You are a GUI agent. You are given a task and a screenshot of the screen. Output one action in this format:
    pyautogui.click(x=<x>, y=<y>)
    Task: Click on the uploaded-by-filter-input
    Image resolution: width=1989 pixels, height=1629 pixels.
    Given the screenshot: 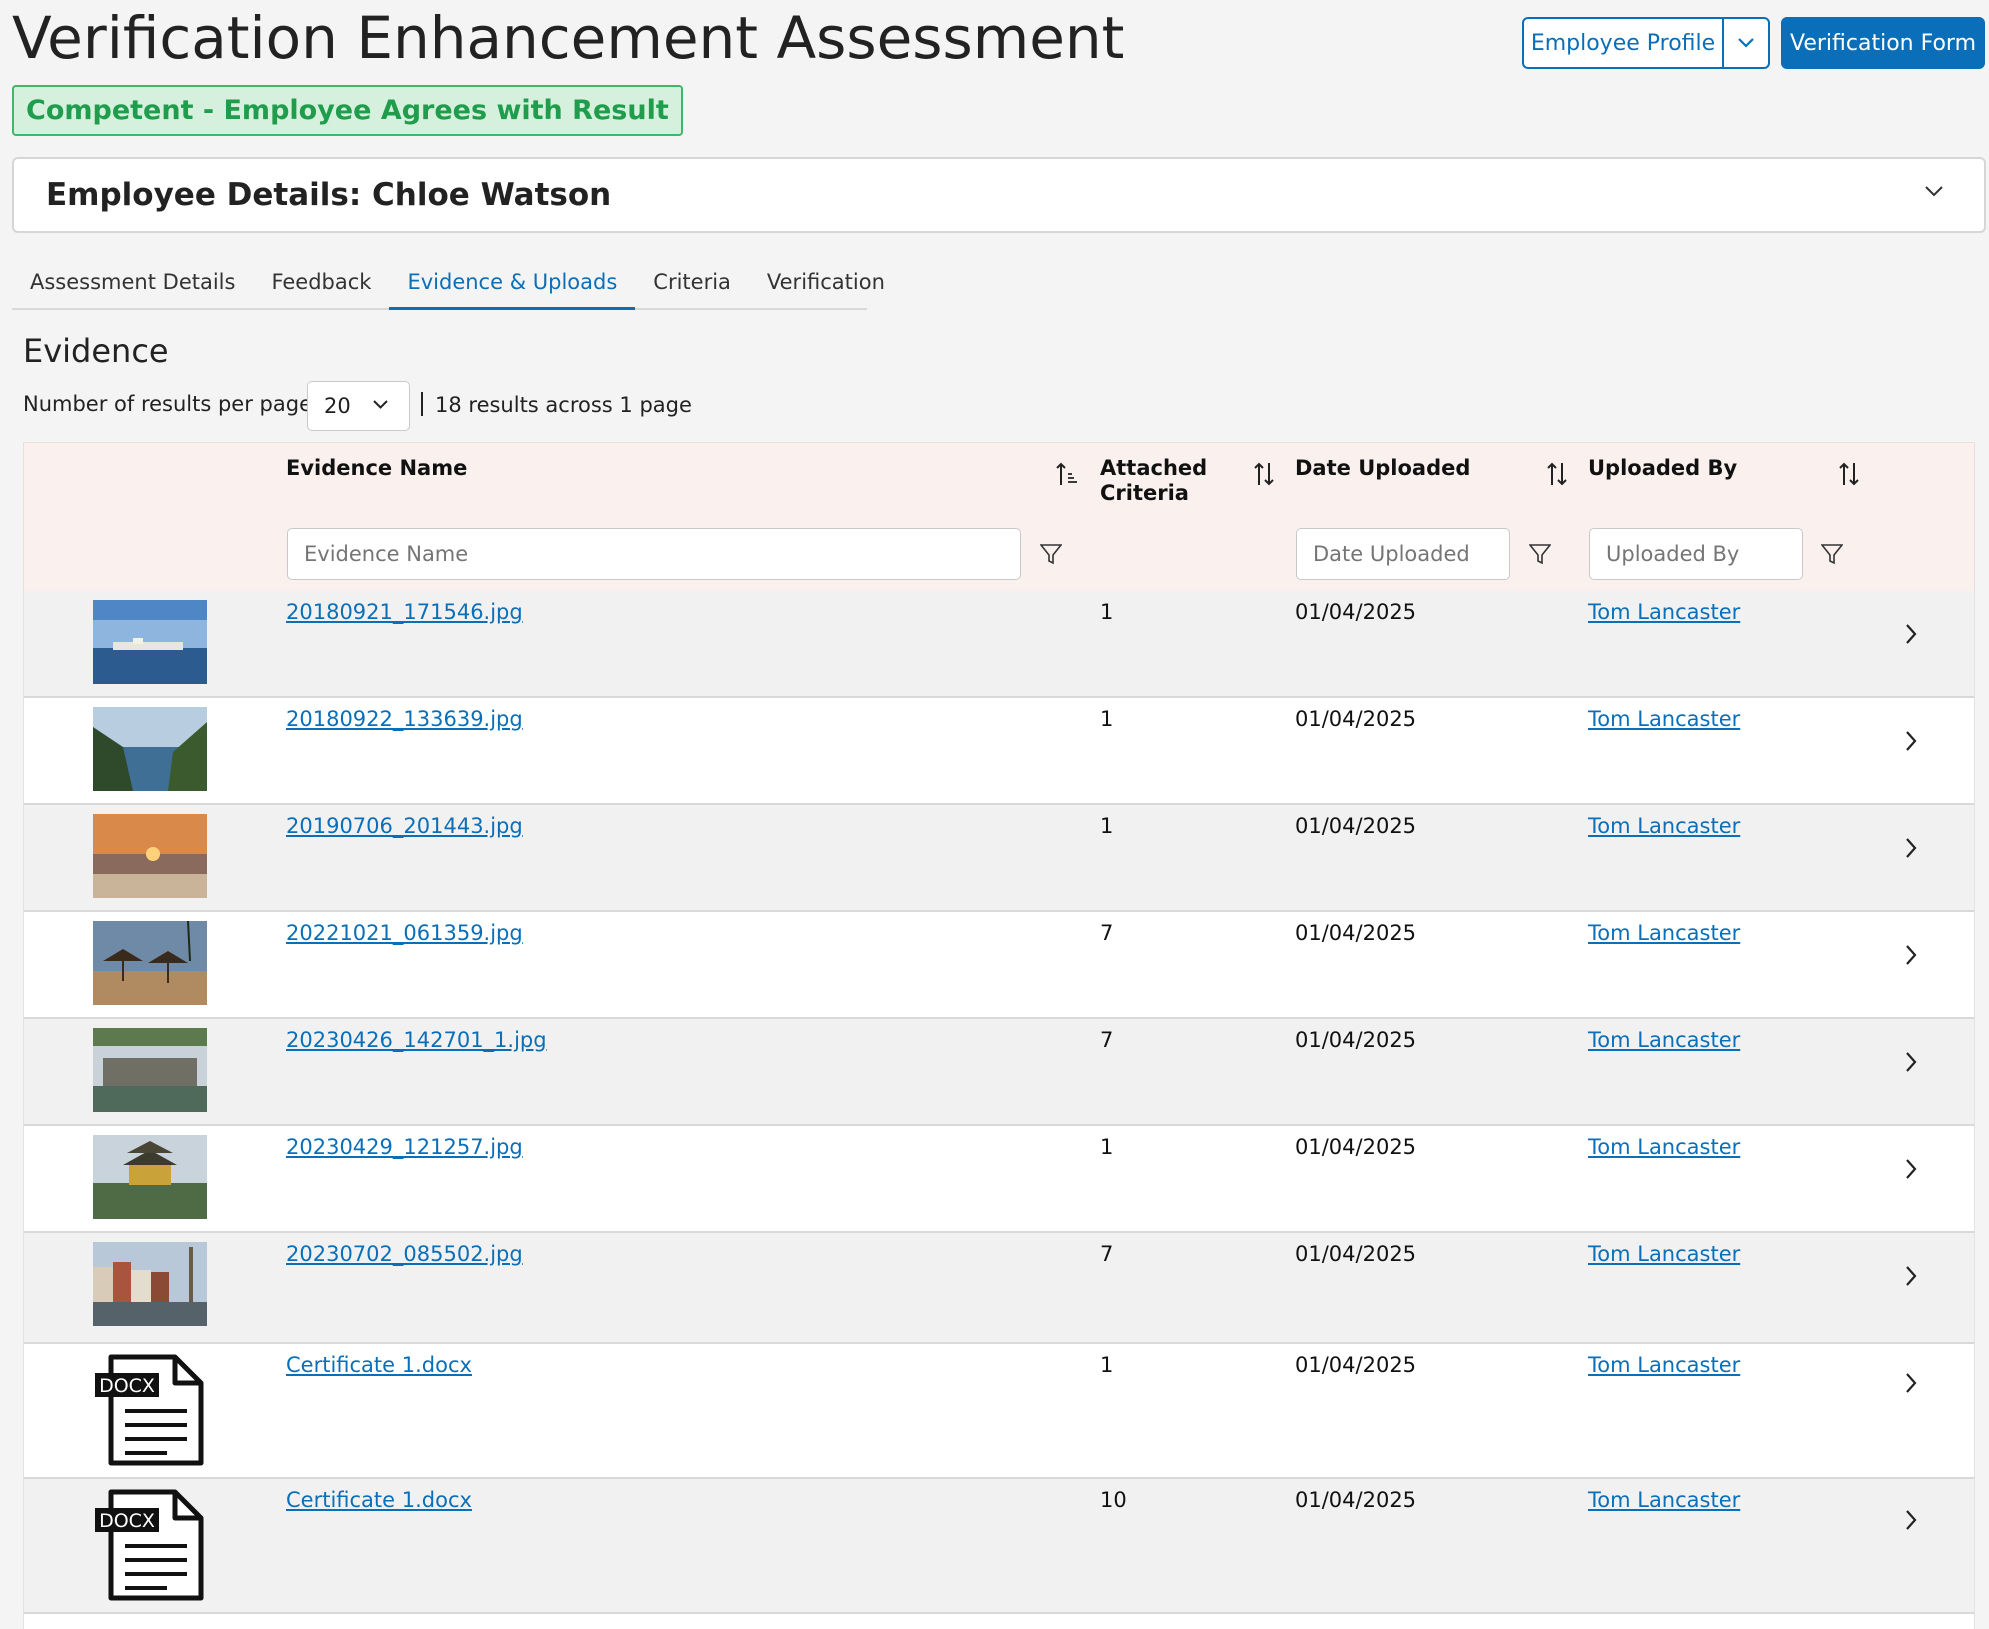 What is the action you would take?
    pyautogui.click(x=1696, y=554)
    